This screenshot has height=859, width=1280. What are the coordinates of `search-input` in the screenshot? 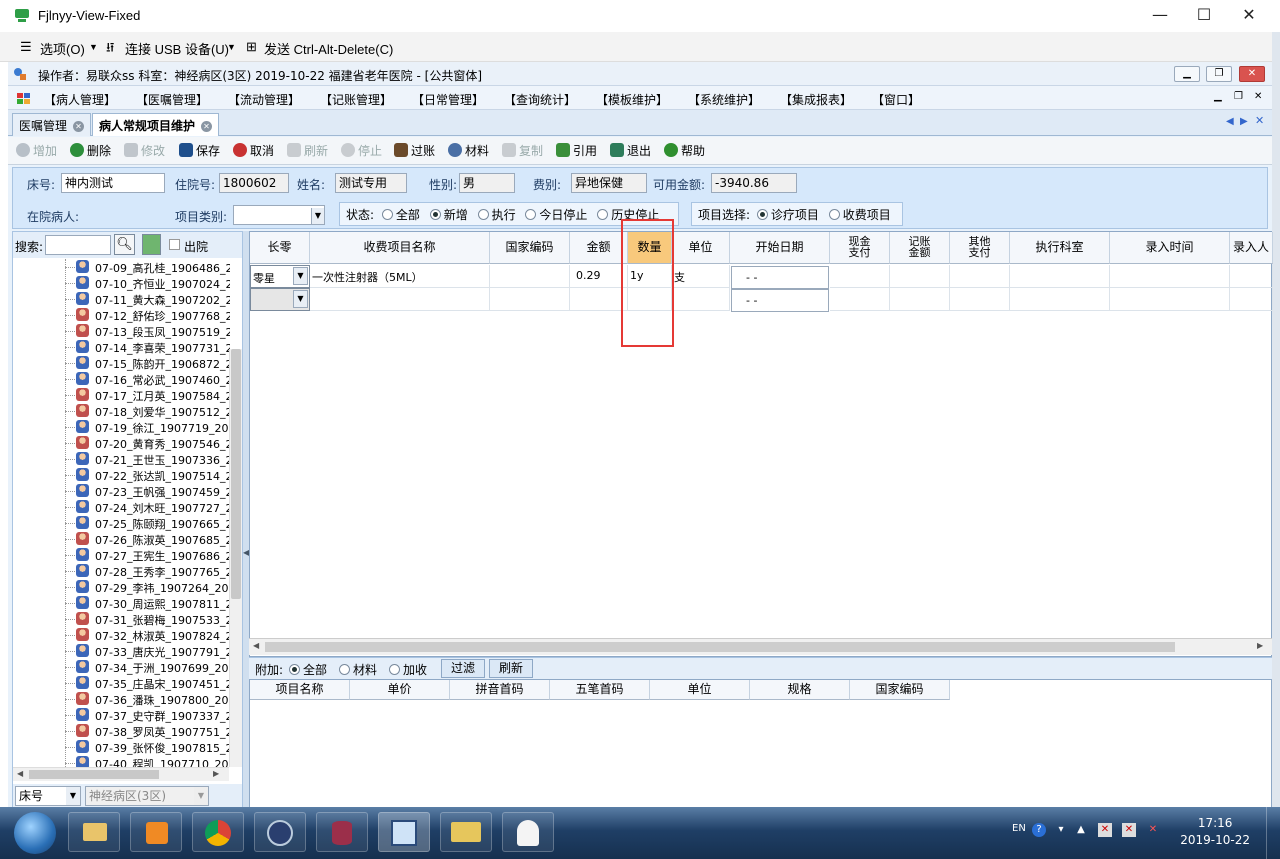 It's located at (78, 245).